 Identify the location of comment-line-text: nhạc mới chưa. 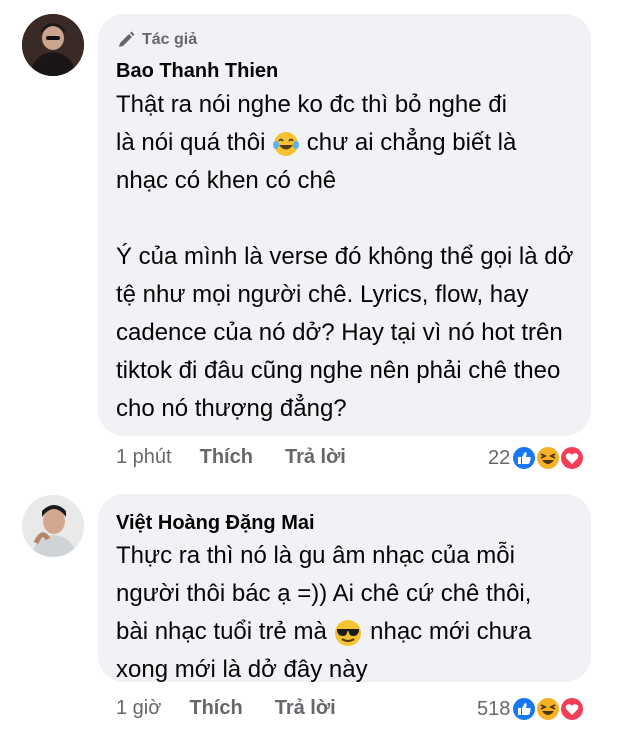
(451, 631).